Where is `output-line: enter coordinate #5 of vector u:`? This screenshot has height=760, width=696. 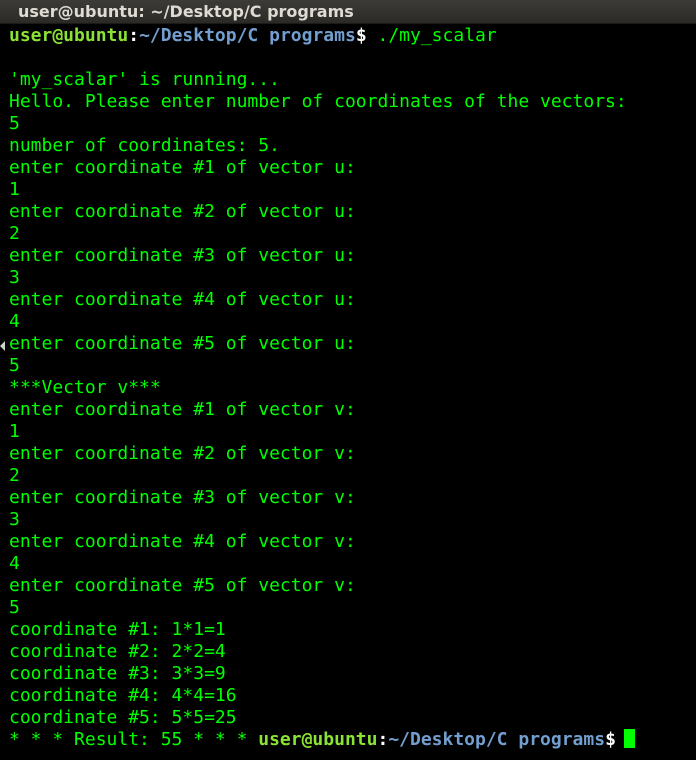
output-line: enter coordinate #5 of vector u: is located at coordinates (182, 343).